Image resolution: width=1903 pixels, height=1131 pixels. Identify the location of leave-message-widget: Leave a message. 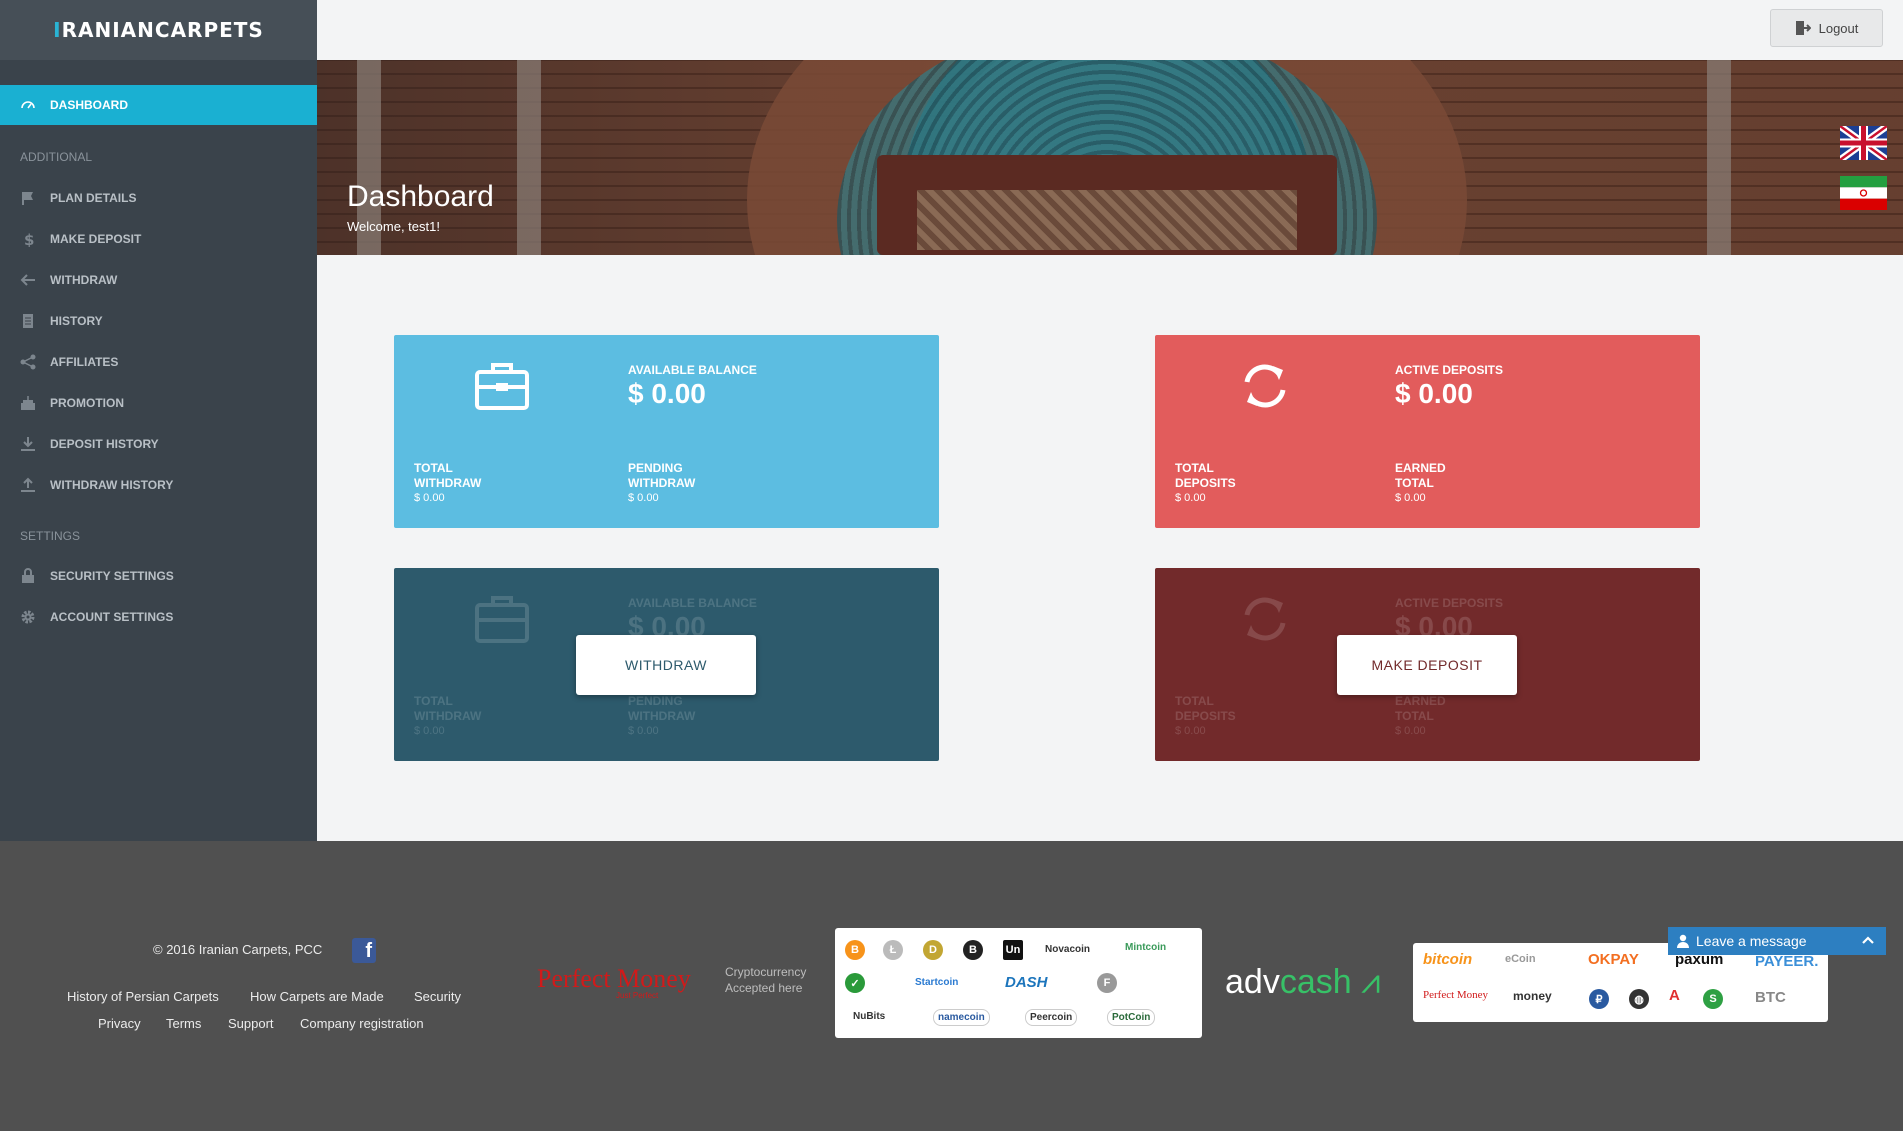
(1777, 941).